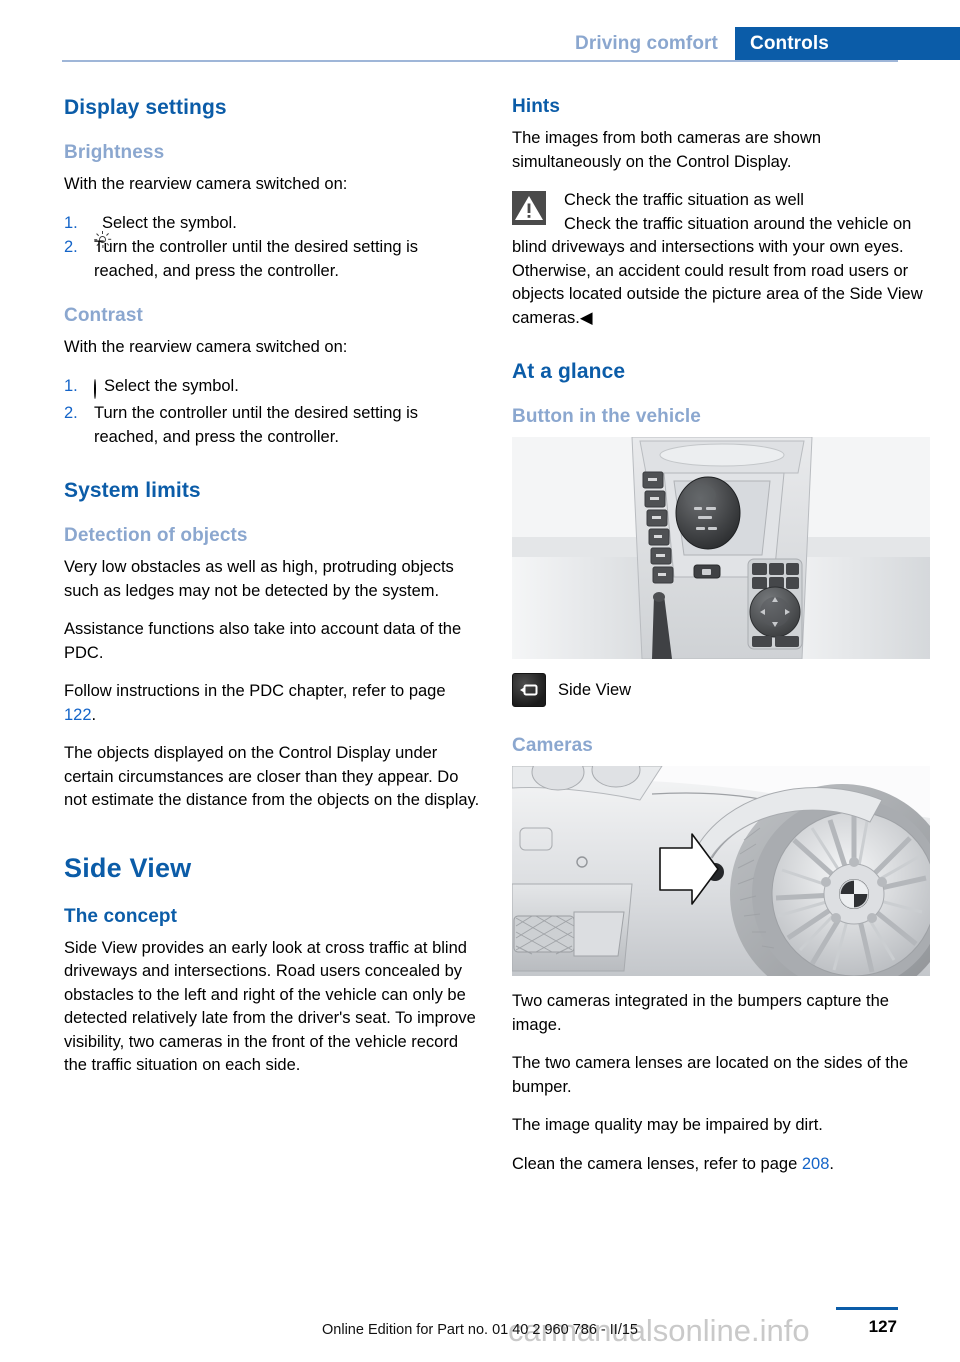  I want to click on heading-cameras: Cameras, so click(552, 745).